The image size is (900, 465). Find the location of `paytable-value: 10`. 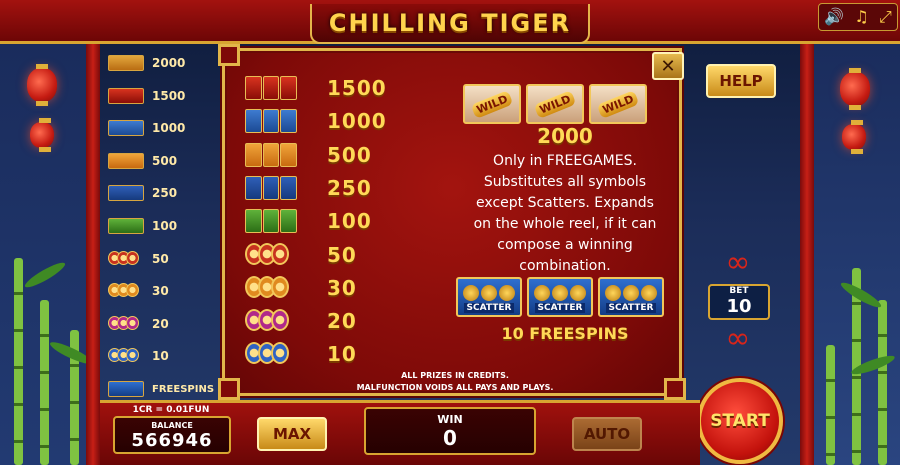

paytable-value: 10 is located at coordinates (342, 354).